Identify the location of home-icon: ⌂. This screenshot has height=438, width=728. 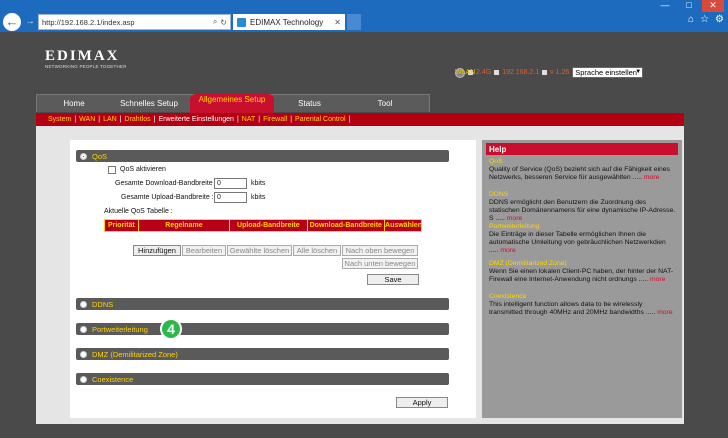
(691, 19).